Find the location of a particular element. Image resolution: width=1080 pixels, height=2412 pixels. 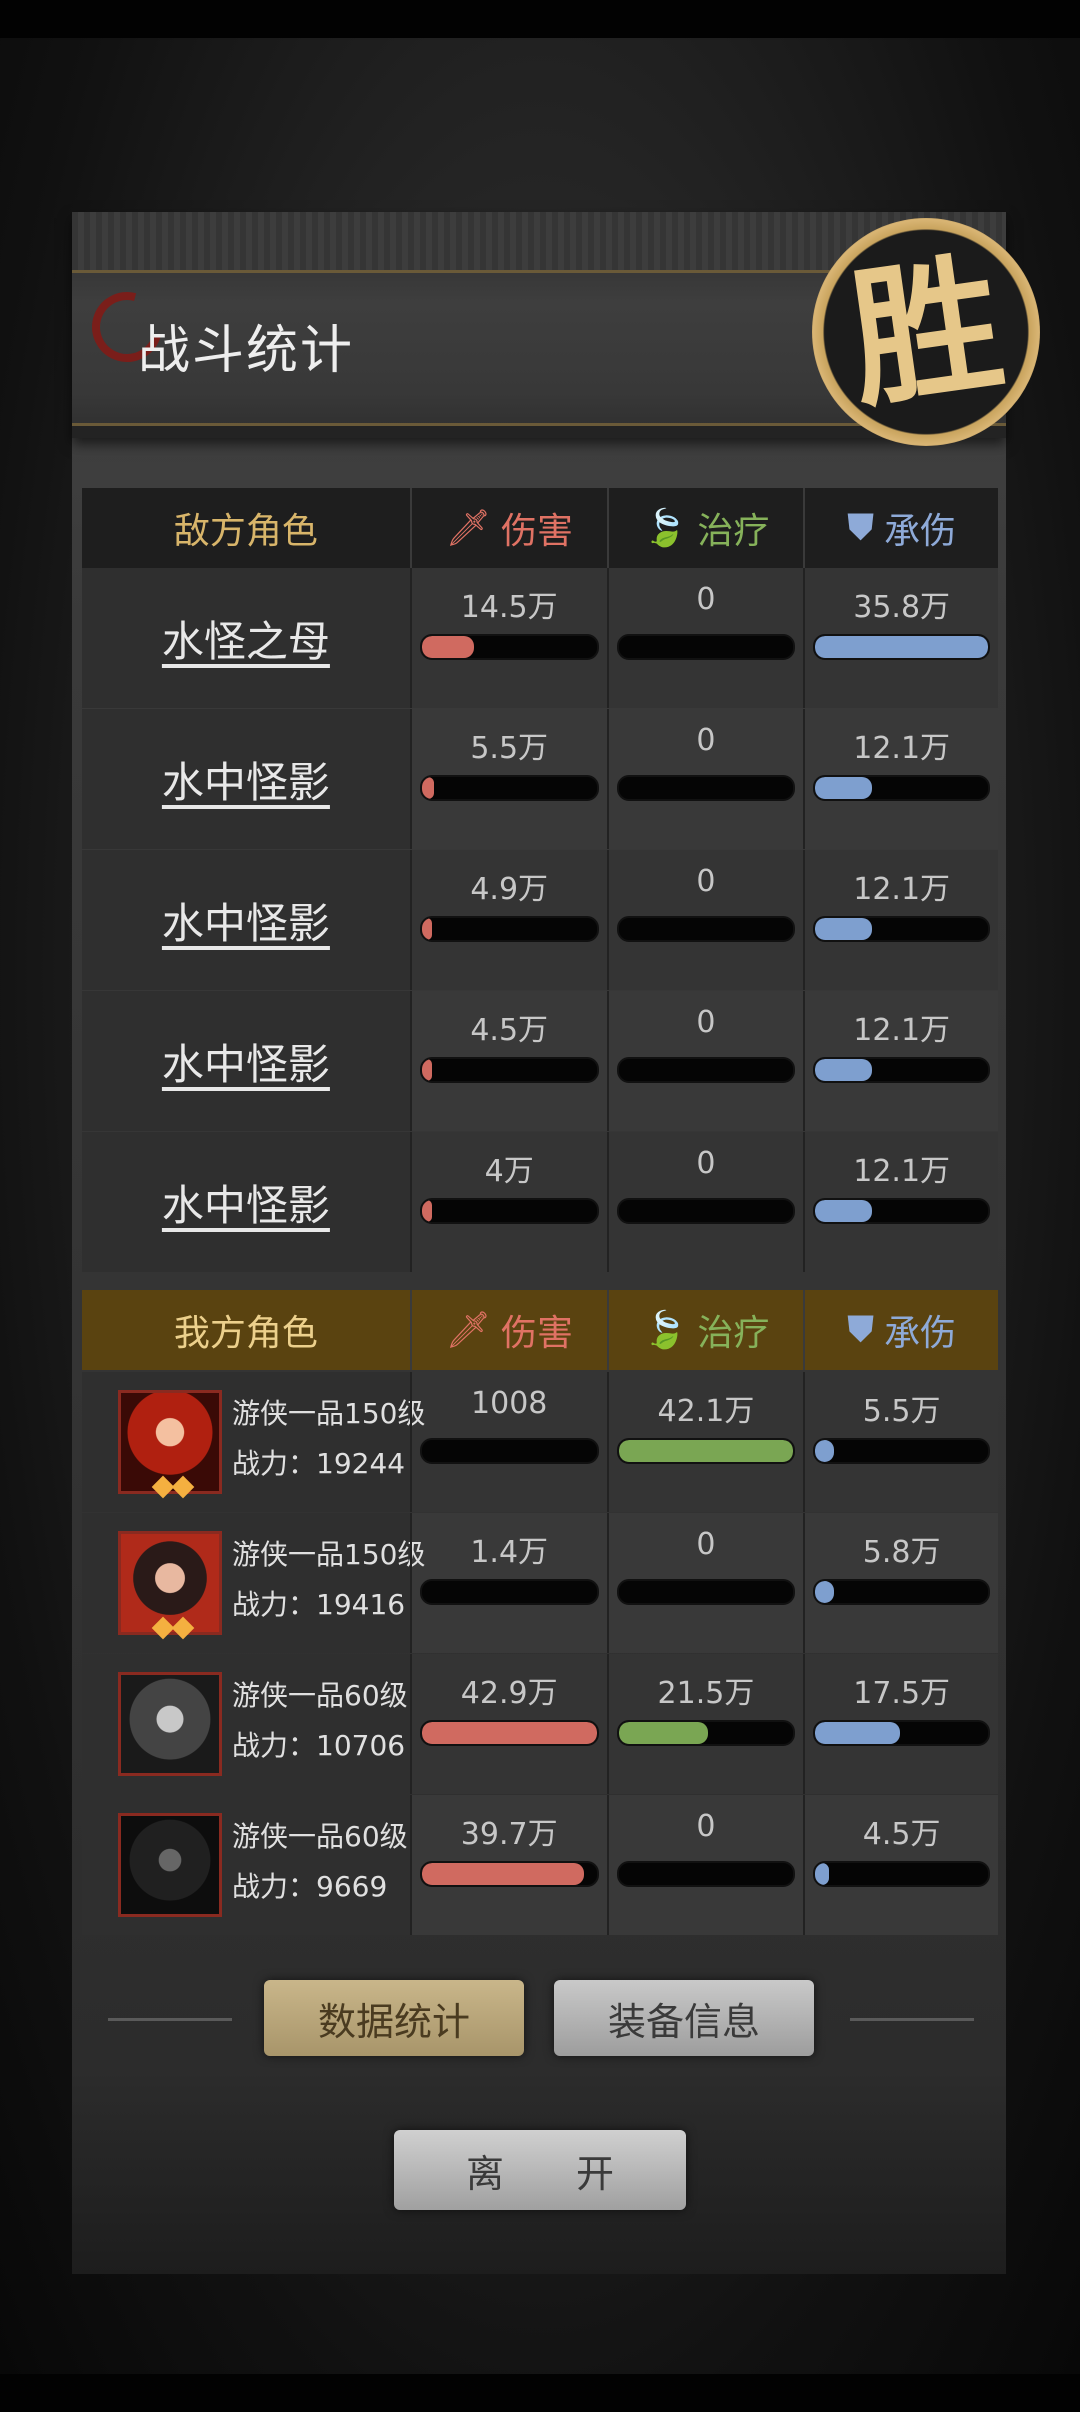

dmg-cell: 5.5万 is located at coordinates (508, 779).